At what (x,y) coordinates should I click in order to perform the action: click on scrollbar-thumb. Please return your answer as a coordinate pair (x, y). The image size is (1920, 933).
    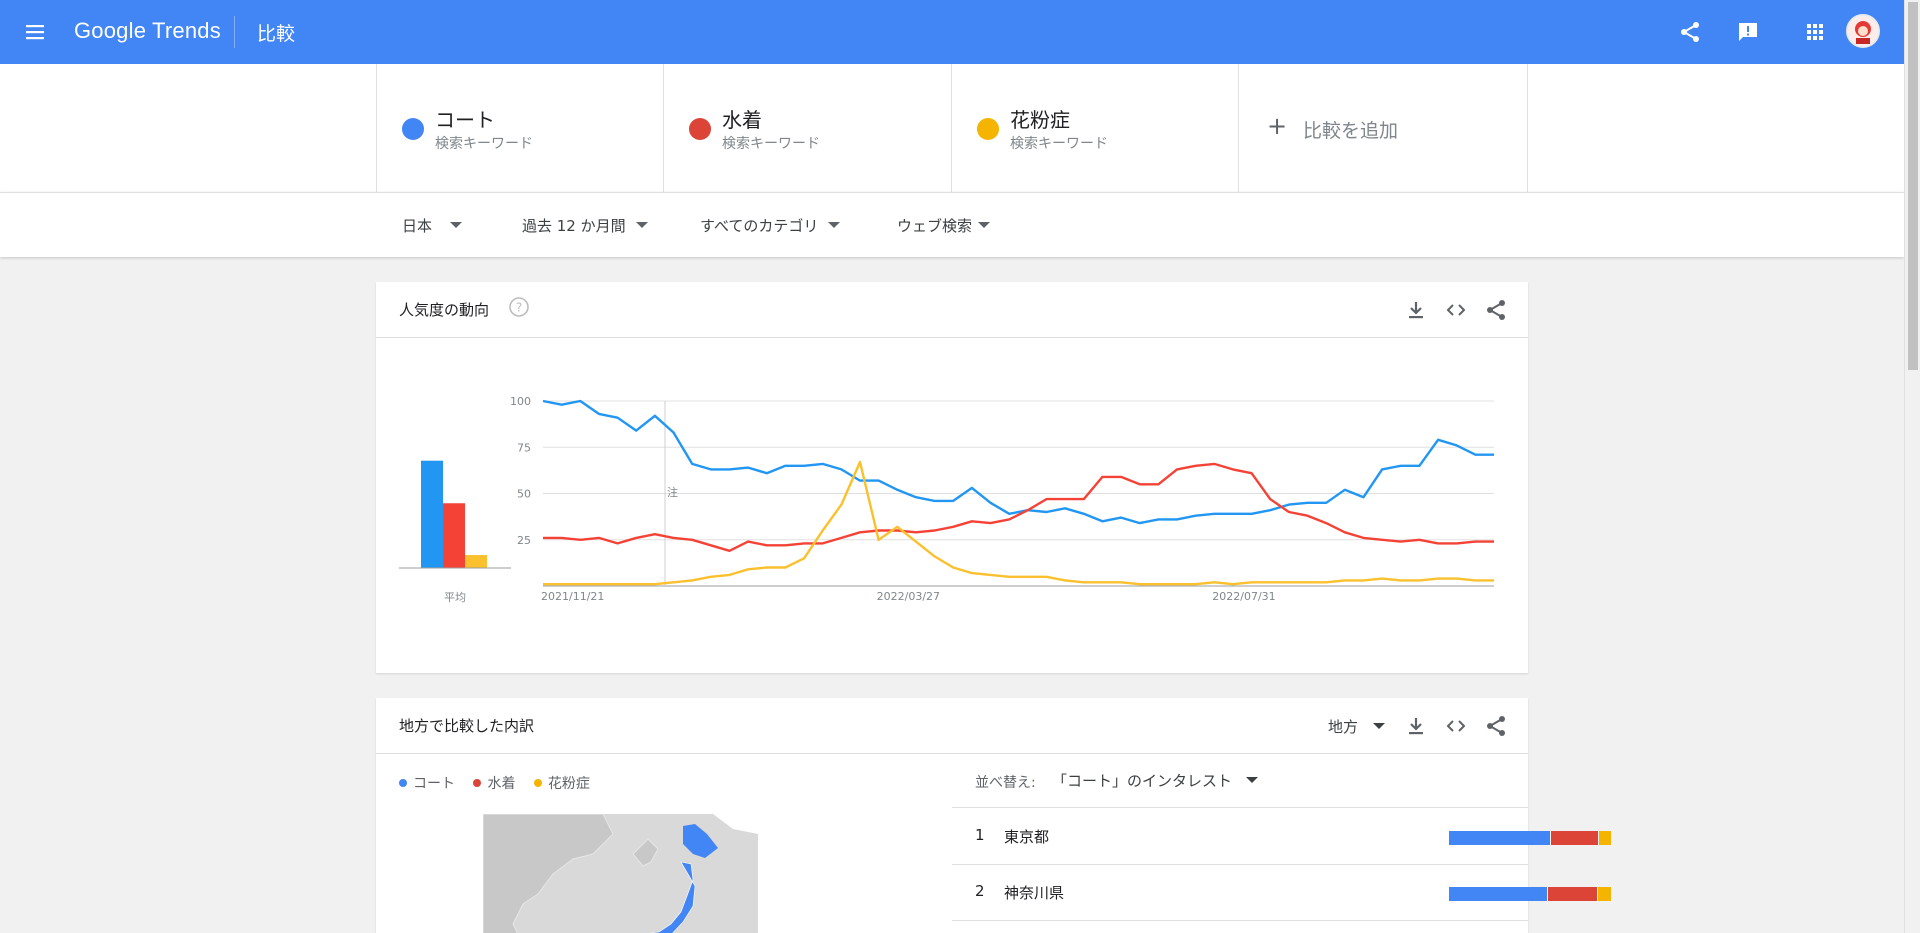
    Looking at the image, I should click on (1913, 186).